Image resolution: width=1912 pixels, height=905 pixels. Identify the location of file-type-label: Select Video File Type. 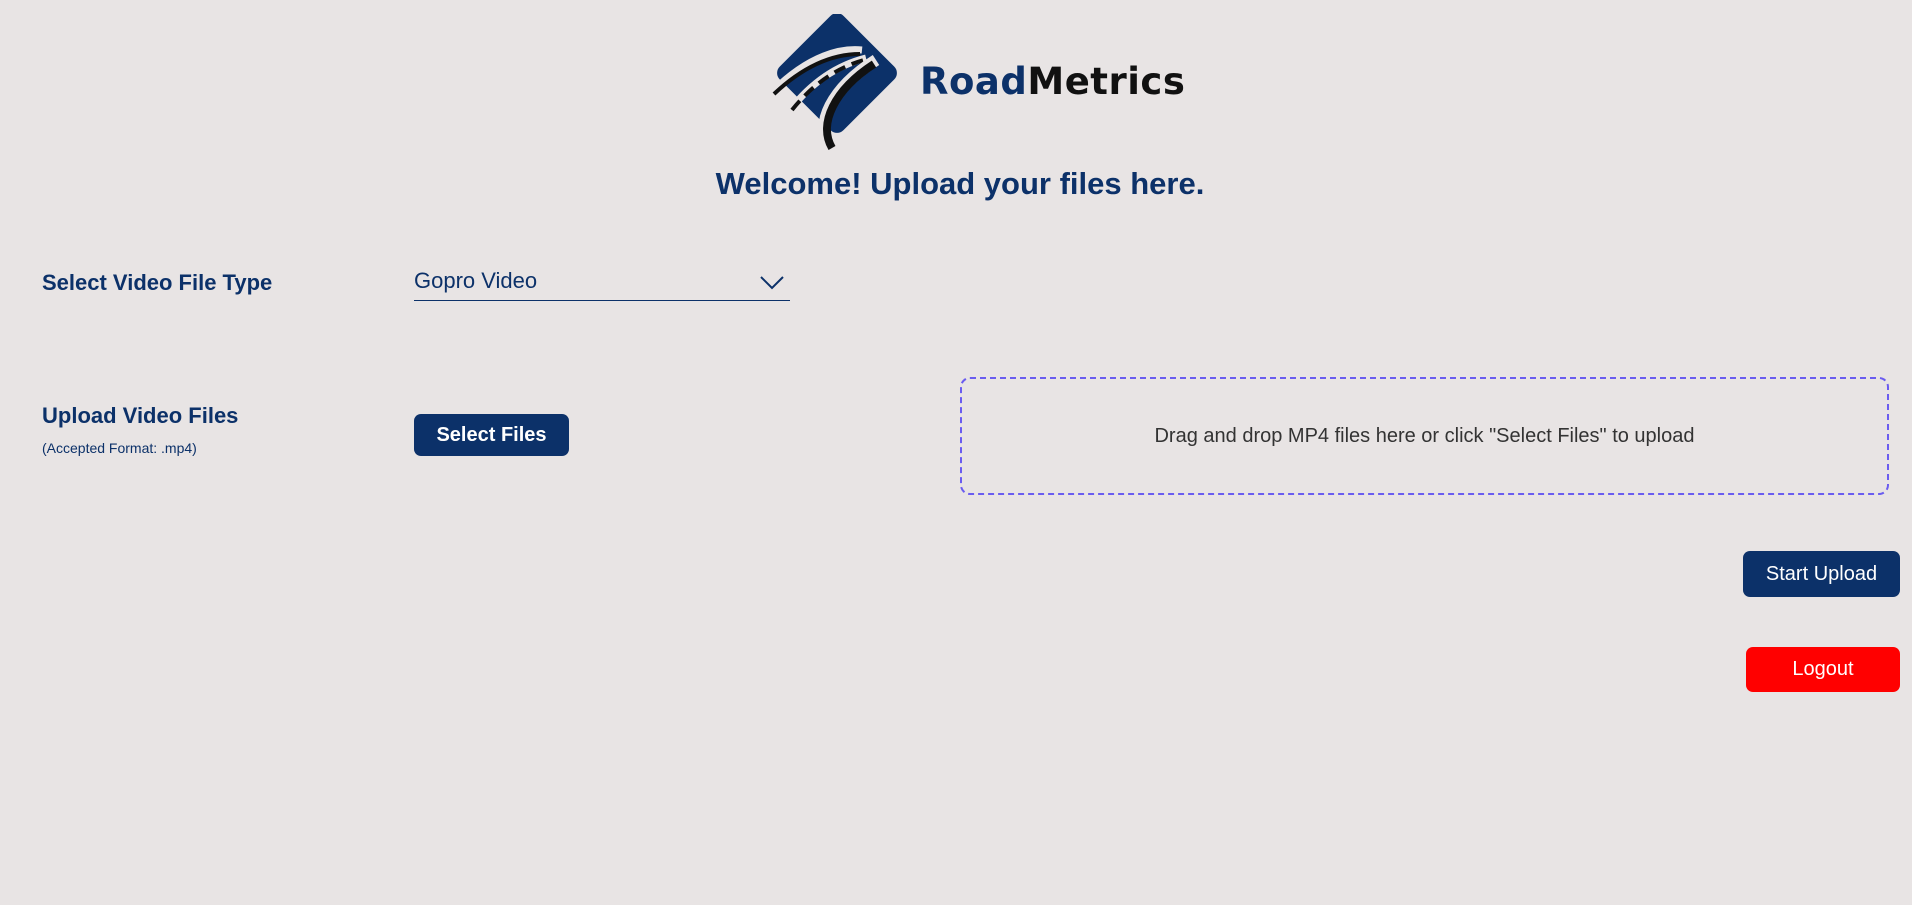
(157, 282).